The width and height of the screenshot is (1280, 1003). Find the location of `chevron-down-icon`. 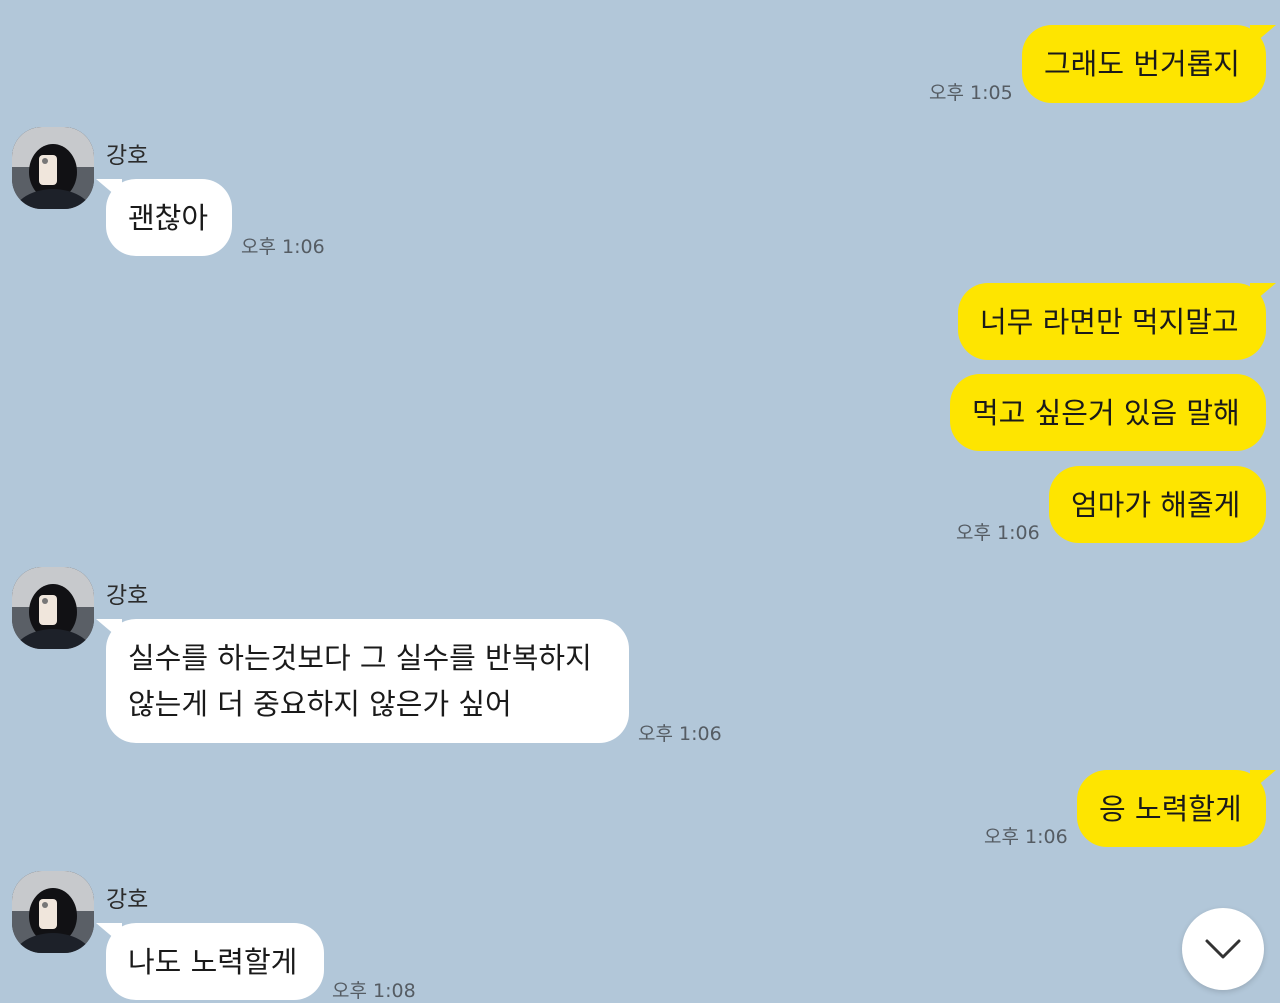

chevron-down-icon is located at coordinates (1223, 949).